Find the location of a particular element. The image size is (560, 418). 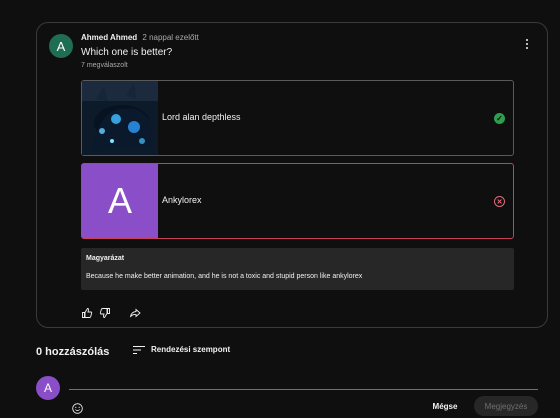

user-avatar: A is located at coordinates (48, 388).